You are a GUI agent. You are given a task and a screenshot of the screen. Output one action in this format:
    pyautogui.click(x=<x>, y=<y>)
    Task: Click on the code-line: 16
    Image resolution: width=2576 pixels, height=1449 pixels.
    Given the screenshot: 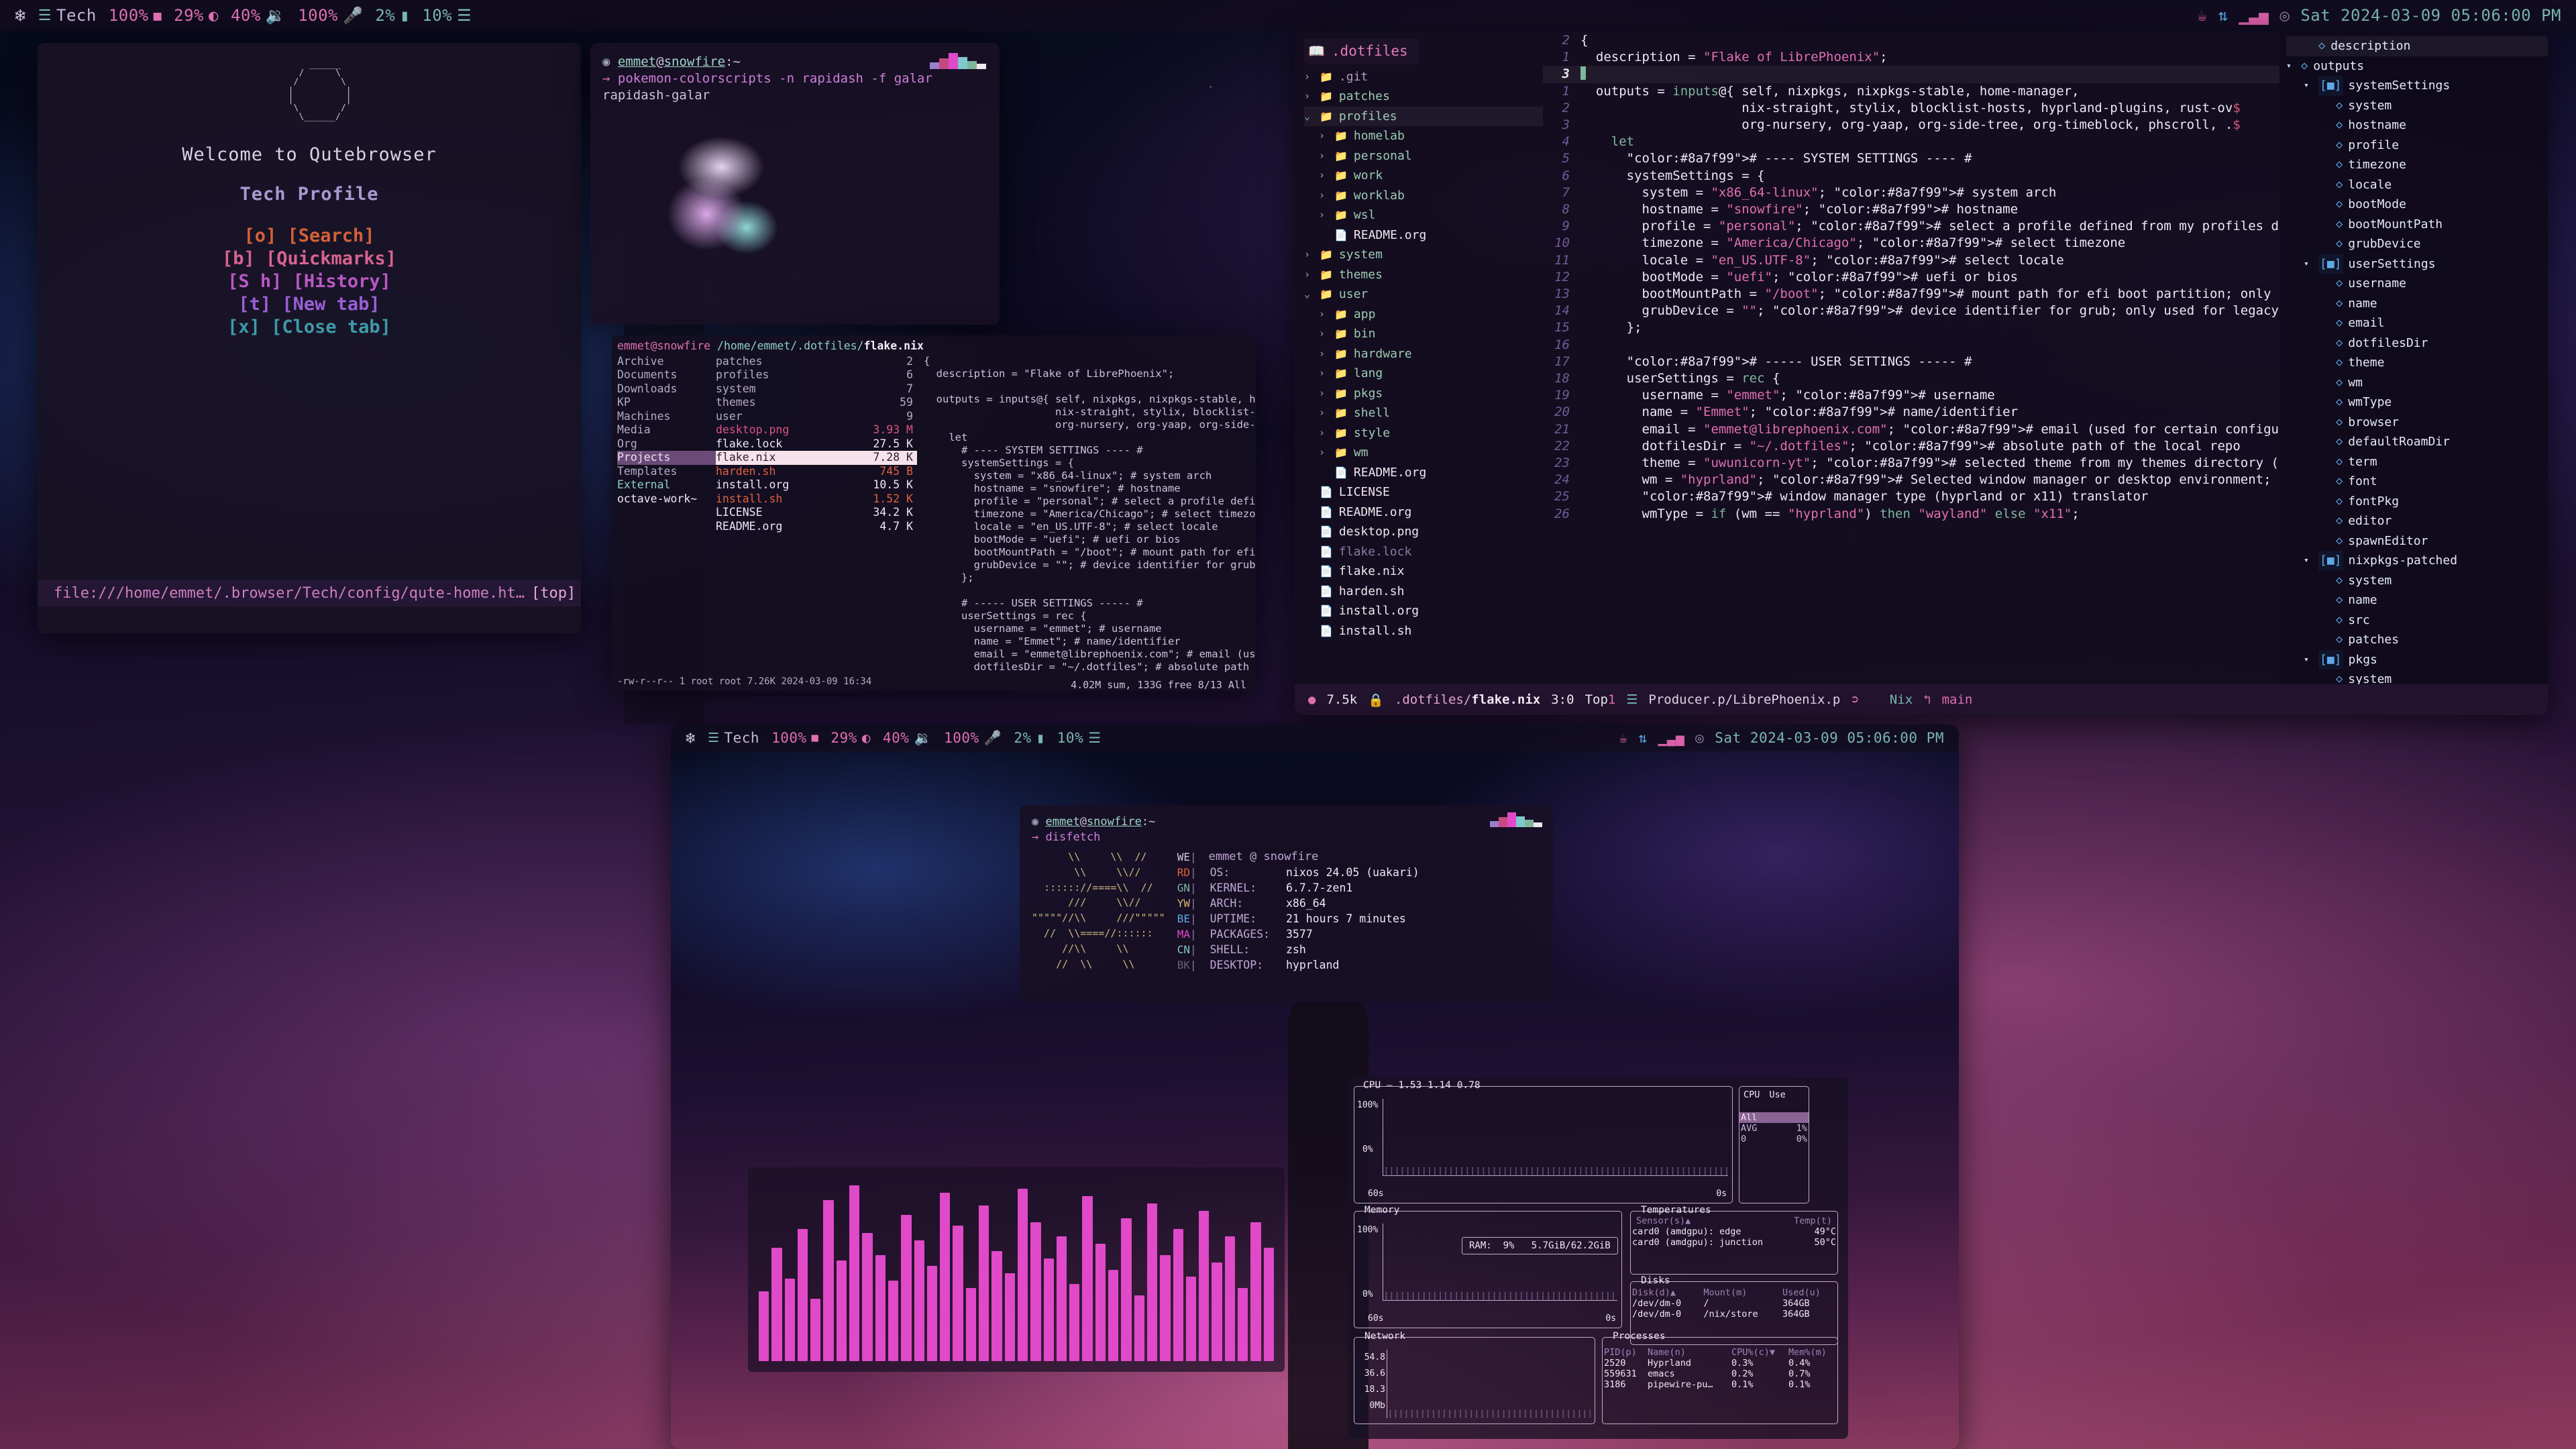 What is the action you would take?
    pyautogui.click(x=1911, y=345)
    